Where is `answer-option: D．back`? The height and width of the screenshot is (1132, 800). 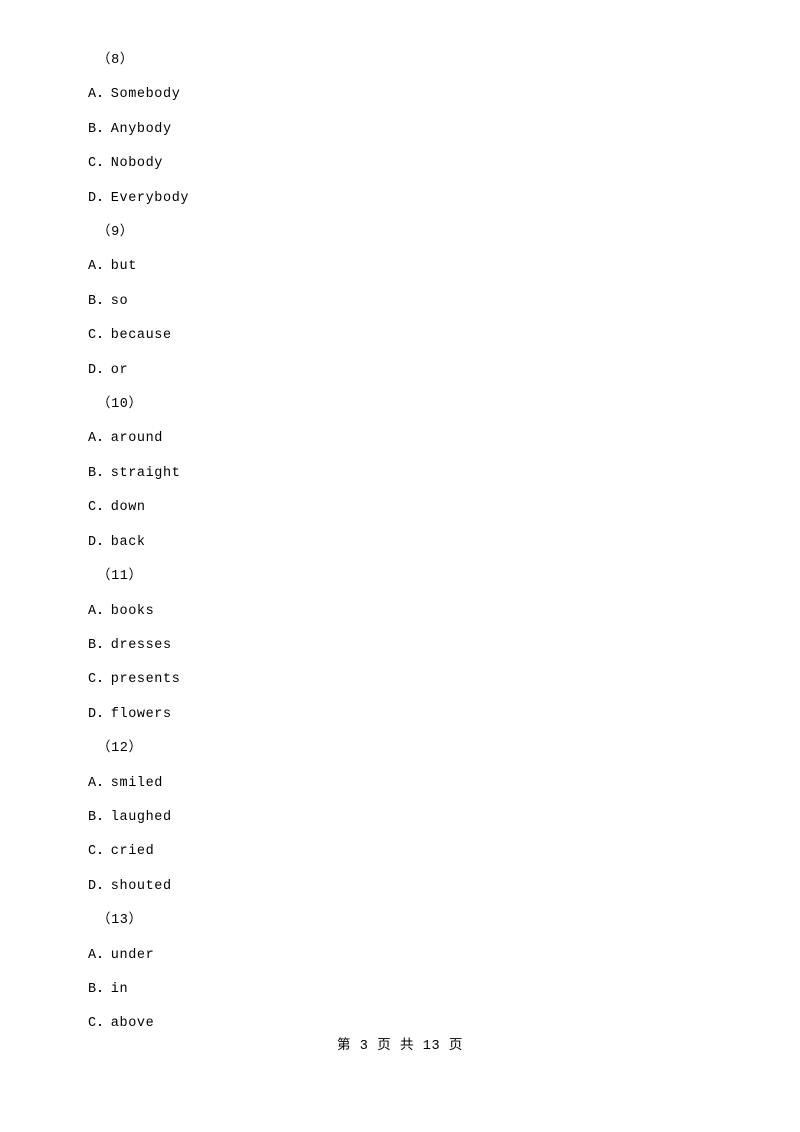
answer-option: D．back is located at coordinates (117, 542).